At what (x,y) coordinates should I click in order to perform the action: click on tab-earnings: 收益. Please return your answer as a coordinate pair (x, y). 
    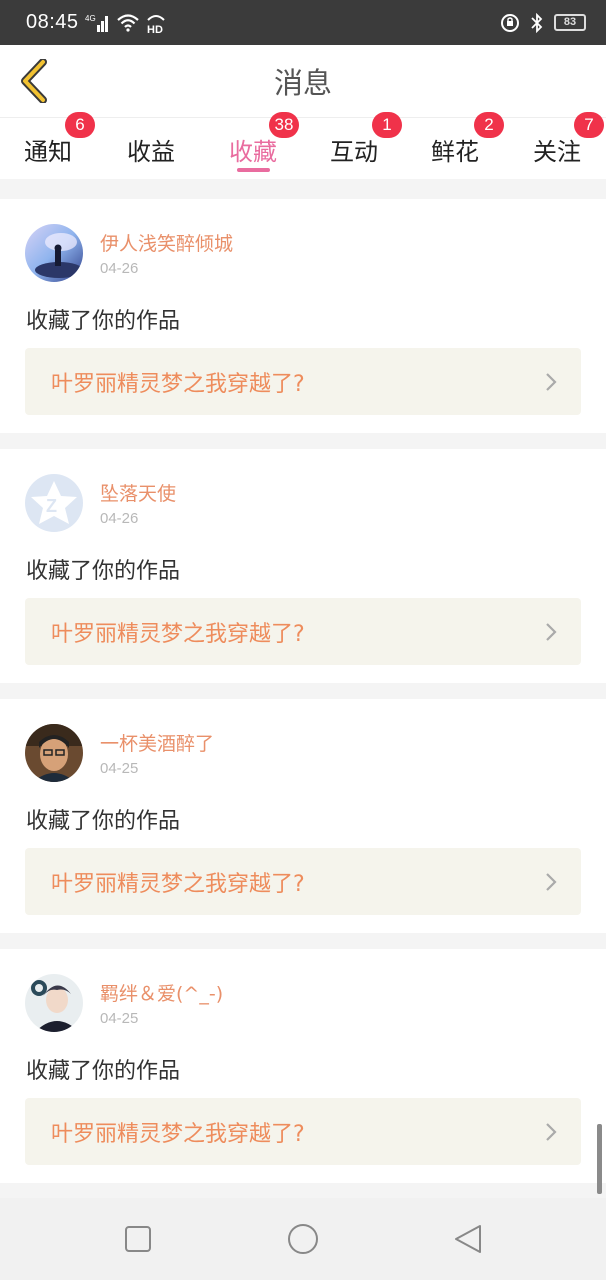
    Looking at the image, I should click on (151, 149).